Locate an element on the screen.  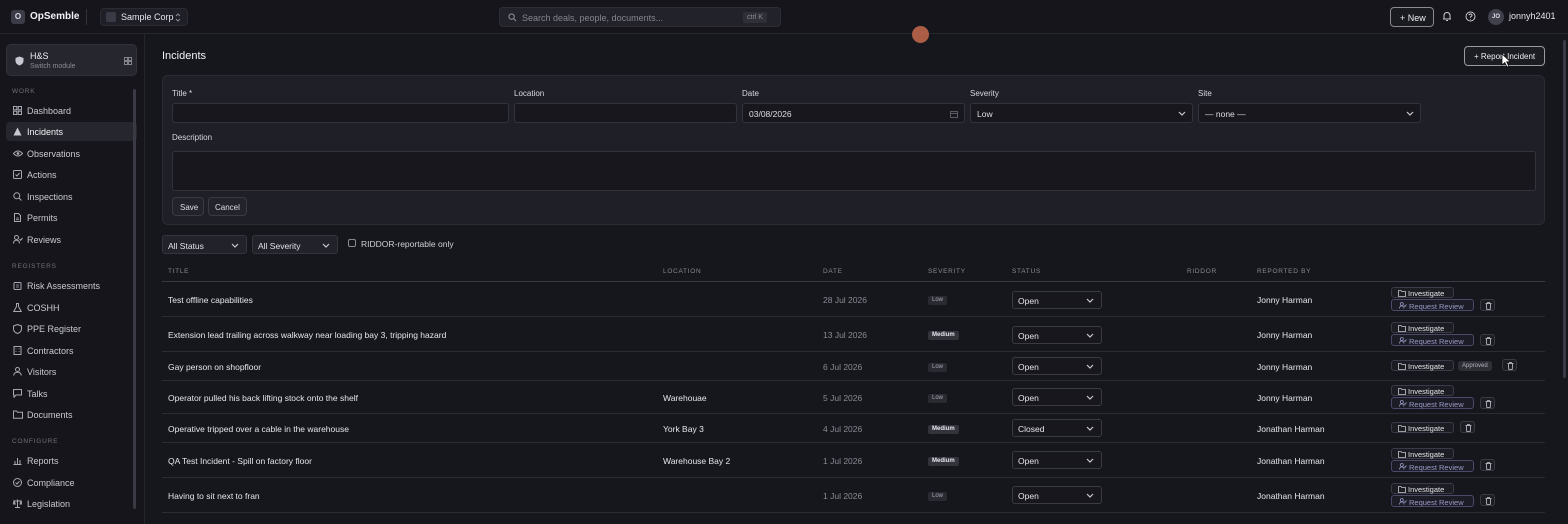
calendar-icon is located at coordinates (954, 114).